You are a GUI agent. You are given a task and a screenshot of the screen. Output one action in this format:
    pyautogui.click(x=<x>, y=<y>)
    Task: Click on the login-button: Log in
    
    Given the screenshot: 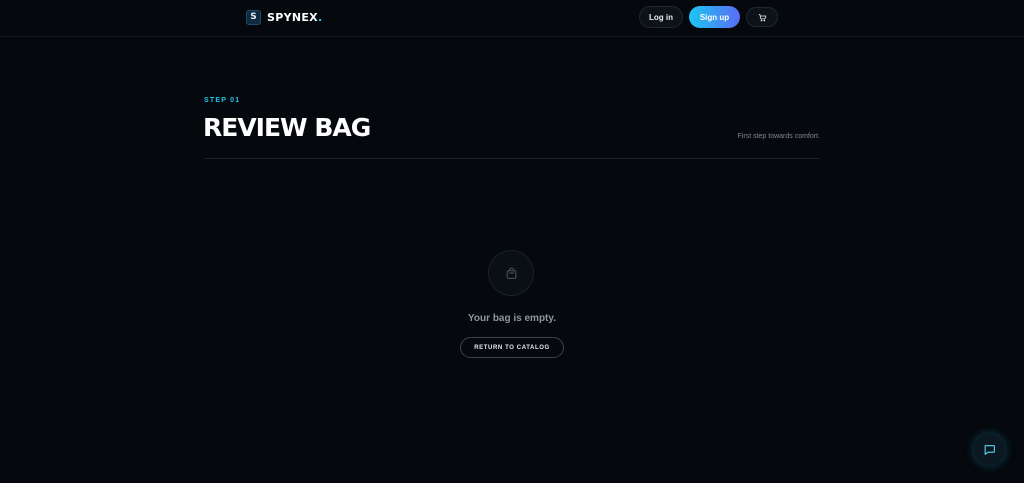 What is the action you would take?
    pyautogui.click(x=661, y=17)
    